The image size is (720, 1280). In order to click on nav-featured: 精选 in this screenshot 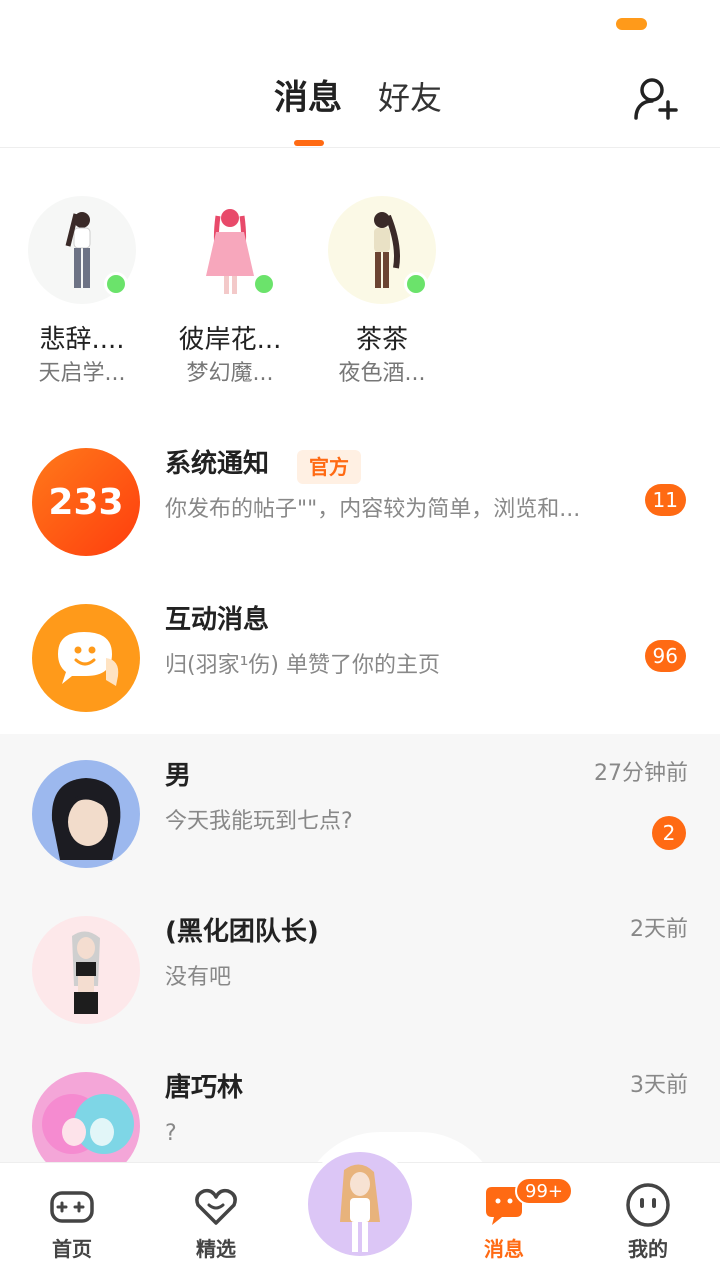, I will do `click(216, 1221)`.